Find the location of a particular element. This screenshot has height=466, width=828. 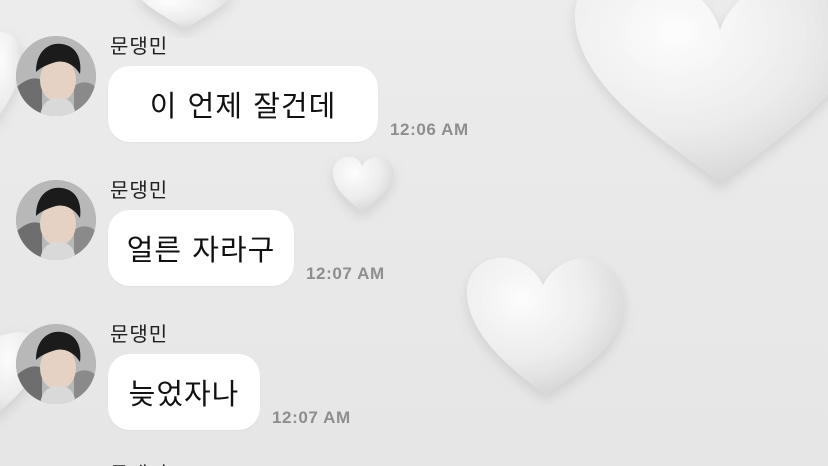

message-text: 이 언제 잘건데 is located at coordinates (243, 106).